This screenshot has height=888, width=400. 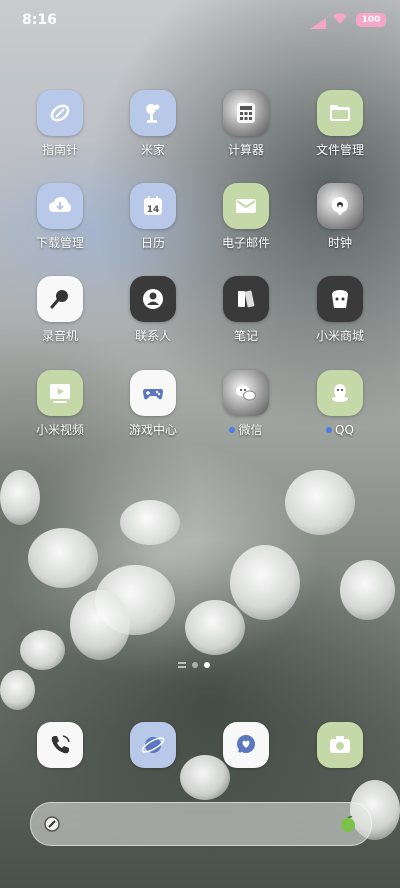 I want to click on status-time: 8:16, so click(x=39, y=20).